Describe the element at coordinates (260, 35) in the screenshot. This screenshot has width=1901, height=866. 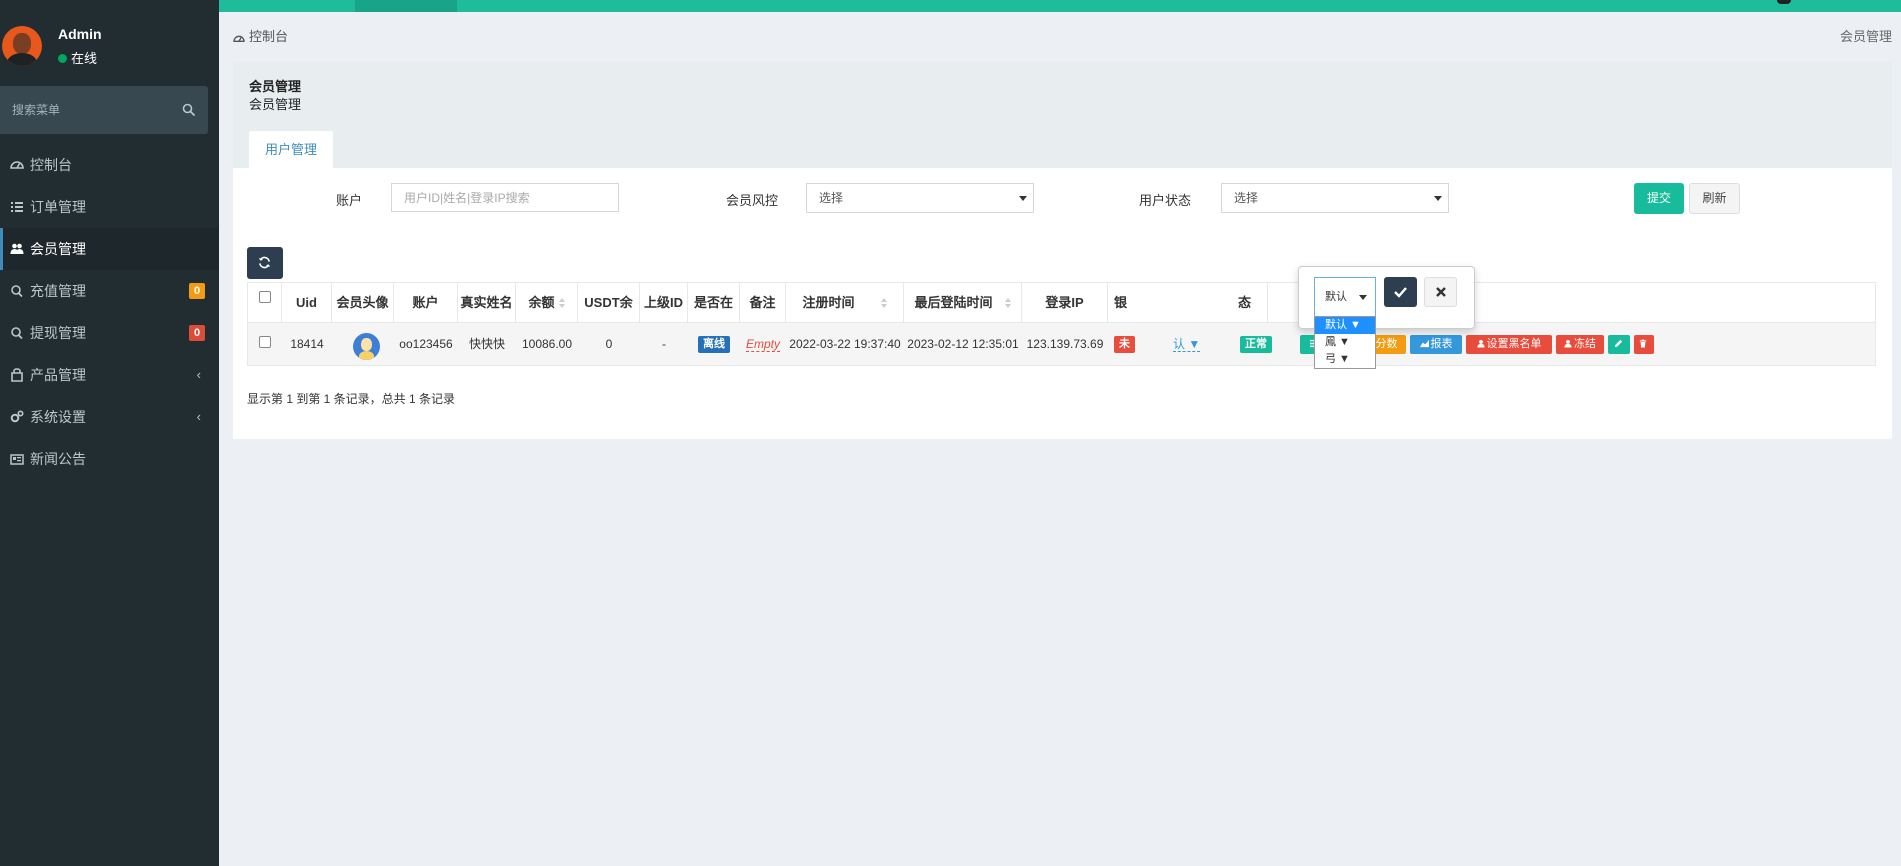
I see `breadcrumb: 控制台` at that location.